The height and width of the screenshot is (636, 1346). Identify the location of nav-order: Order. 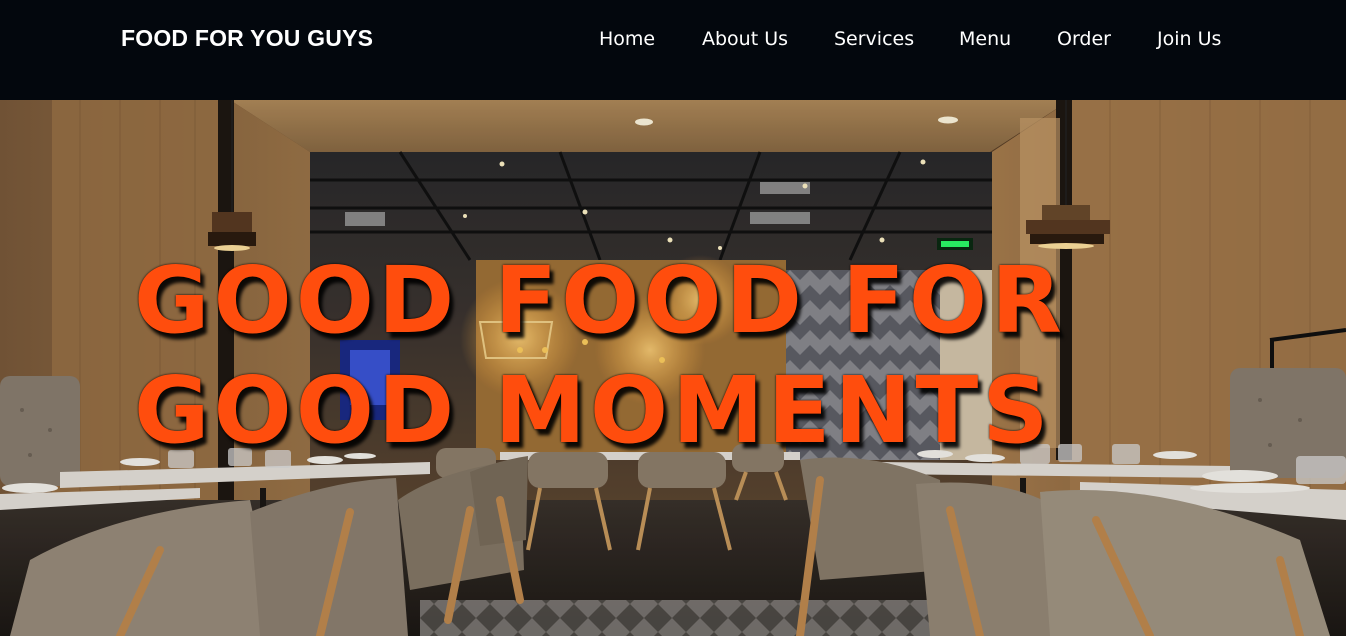
(1084, 39).